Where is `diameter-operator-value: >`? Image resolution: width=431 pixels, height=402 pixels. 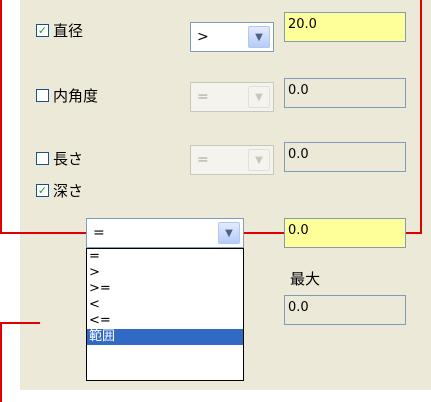
diameter-operator-value: > is located at coordinates (203, 37).